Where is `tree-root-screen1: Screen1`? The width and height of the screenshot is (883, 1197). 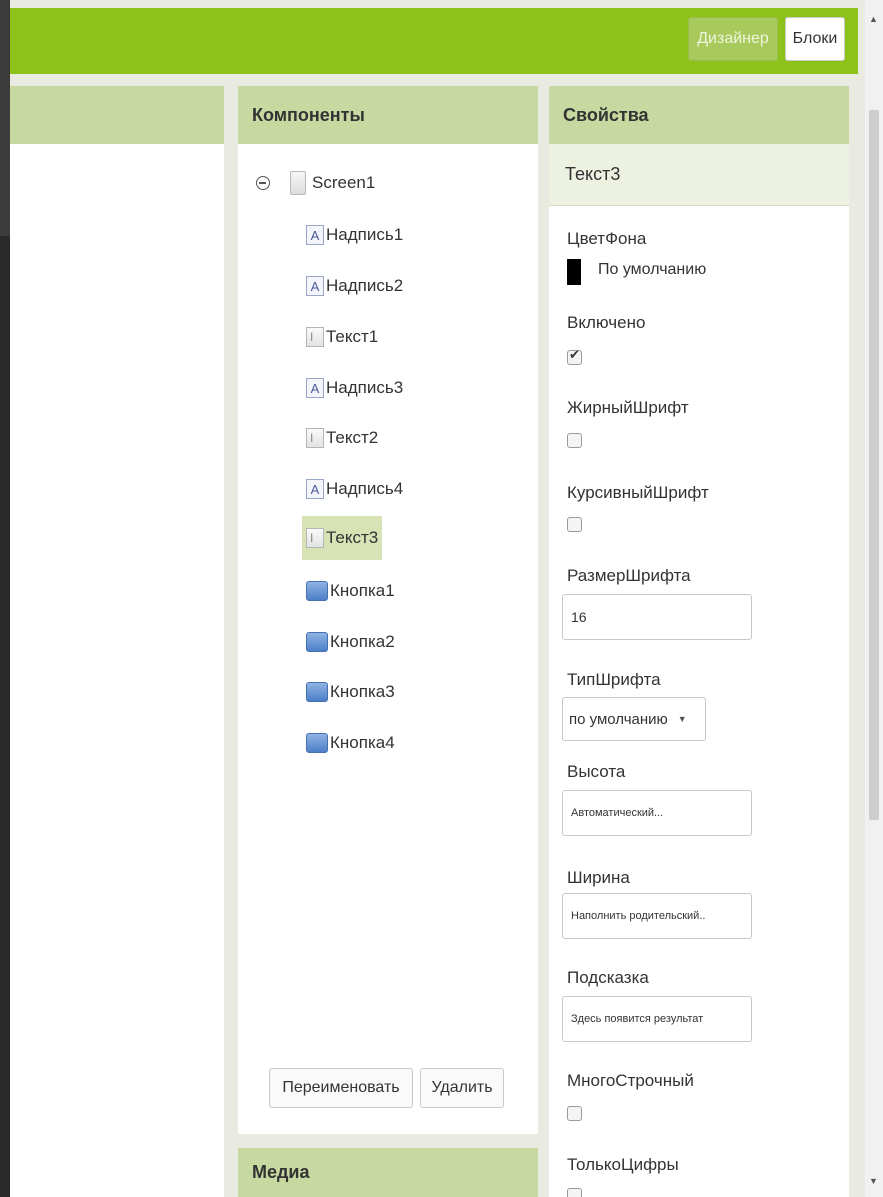 tree-root-screen1: Screen1 is located at coordinates (315, 183).